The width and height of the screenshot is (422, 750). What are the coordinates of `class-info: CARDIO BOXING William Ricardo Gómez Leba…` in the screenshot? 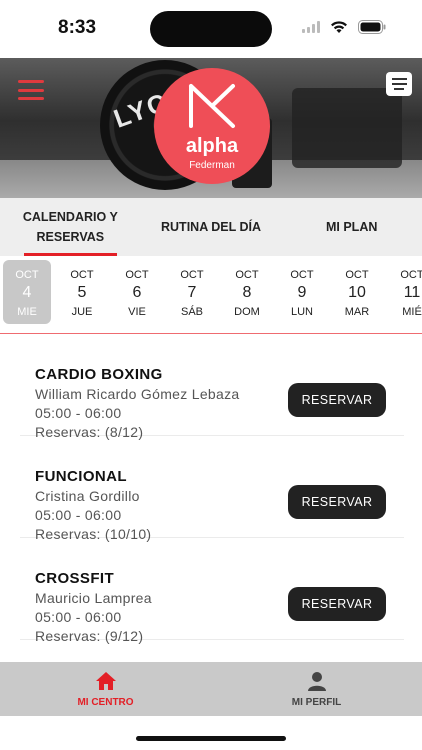 It's located at (137, 403).